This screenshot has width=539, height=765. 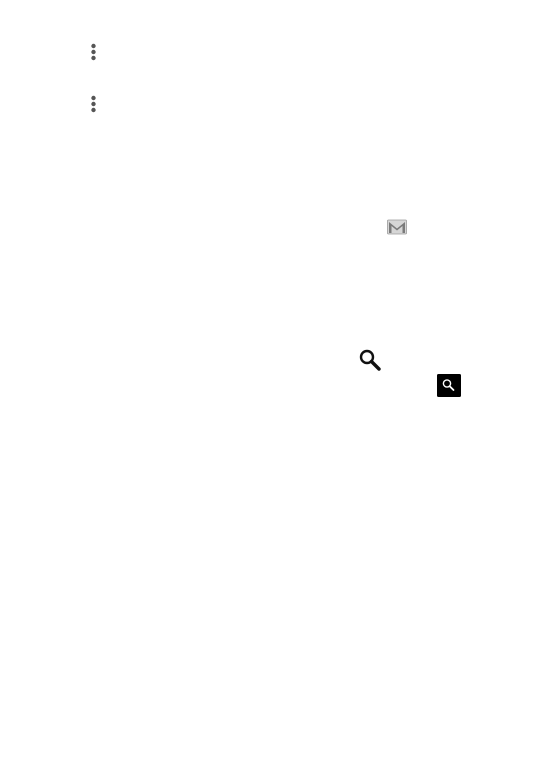 I want to click on search-icon, so click(x=370, y=360).